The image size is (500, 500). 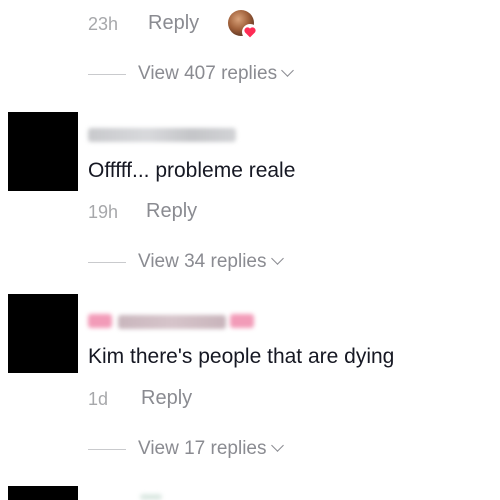 I want to click on comment-time: 1d, so click(x=98, y=399).